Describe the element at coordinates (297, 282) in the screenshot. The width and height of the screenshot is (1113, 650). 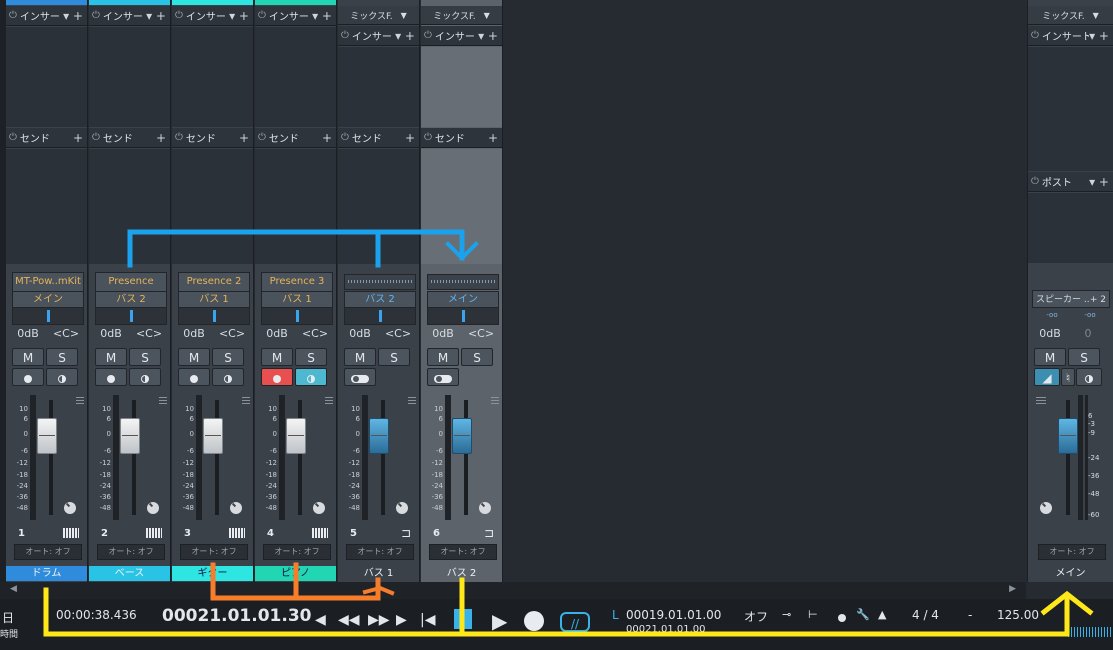
I see `instrument-name: Presence 3` at that location.